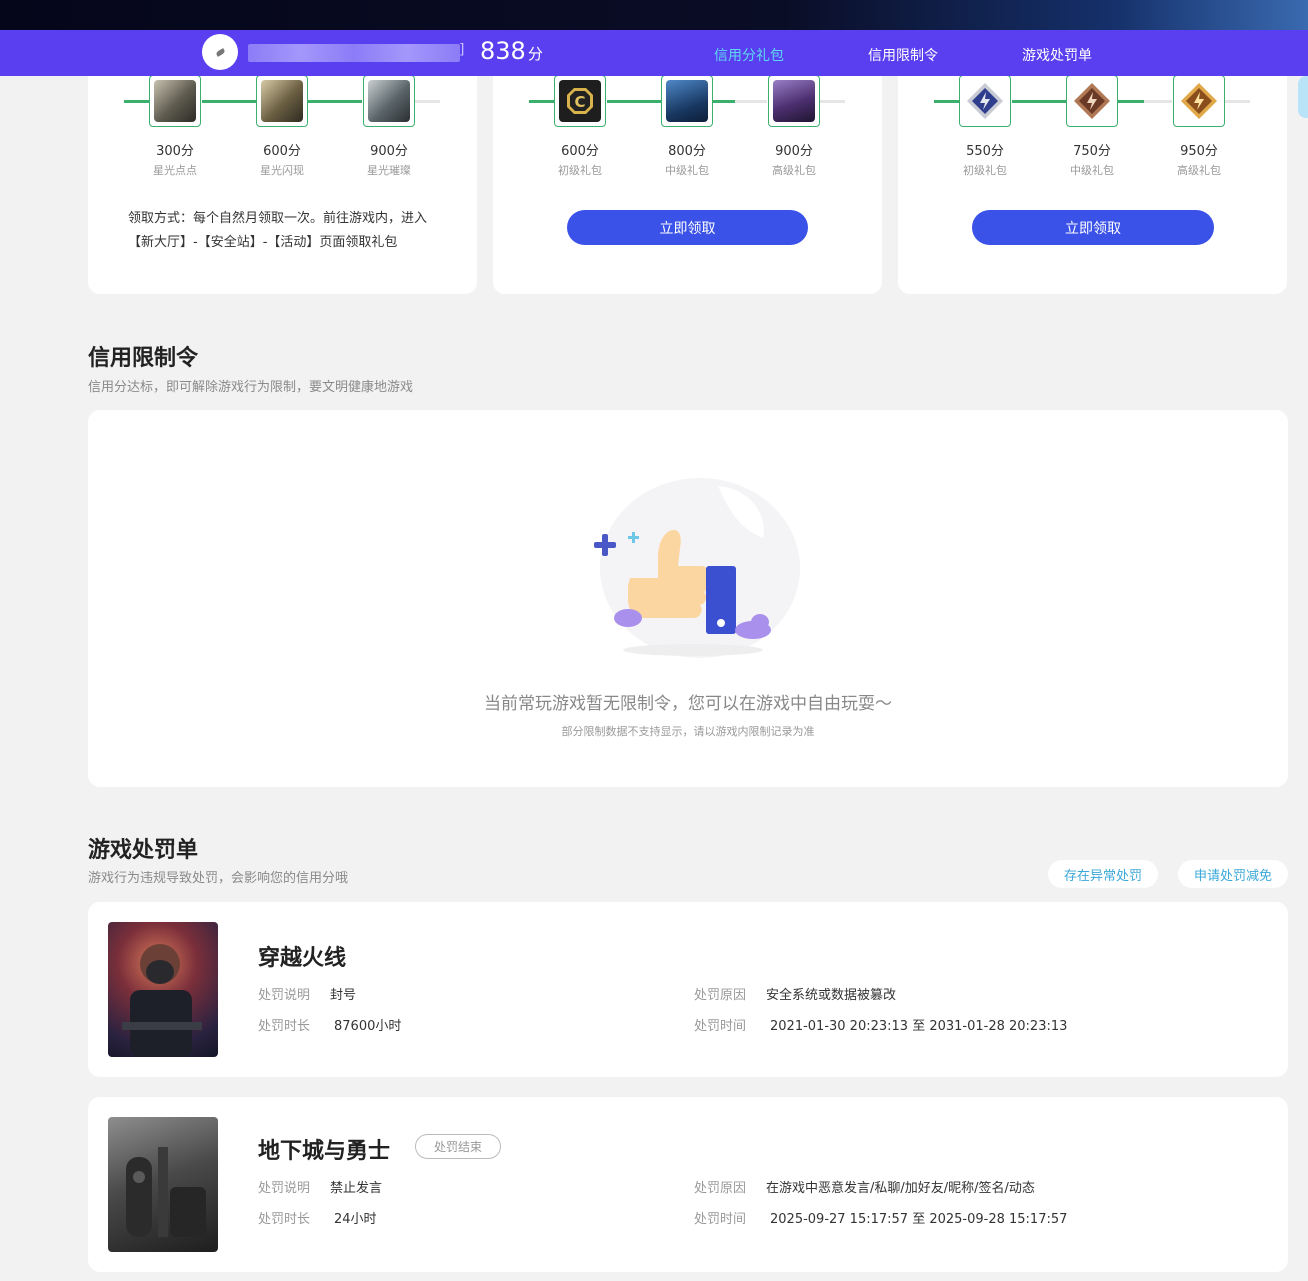 This screenshot has height=1281, width=1308. Describe the element at coordinates (389, 170) in the screenshot. I see `gift-name: 星光璀璨` at that location.